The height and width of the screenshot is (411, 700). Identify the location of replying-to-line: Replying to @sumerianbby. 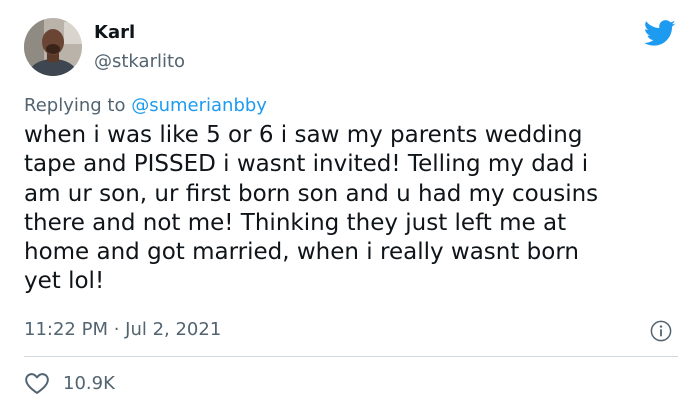
(145, 105).